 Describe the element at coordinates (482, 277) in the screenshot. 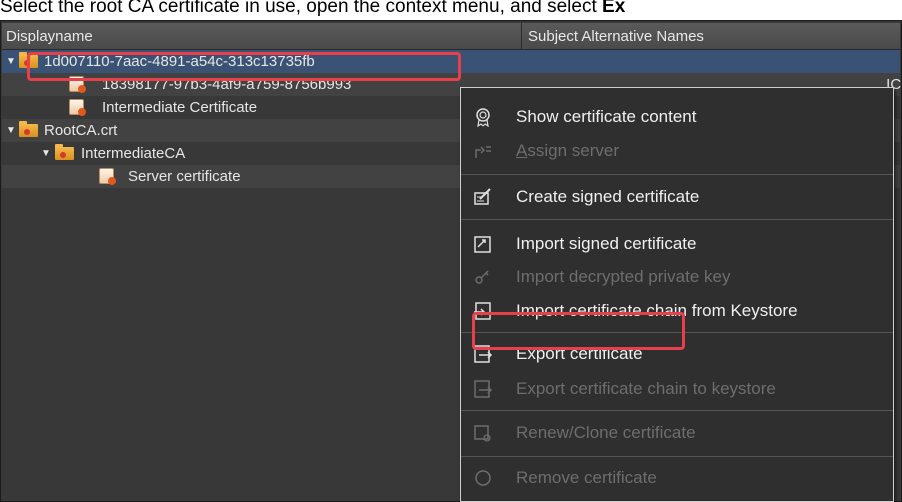

I see `import-key-icon` at that location.